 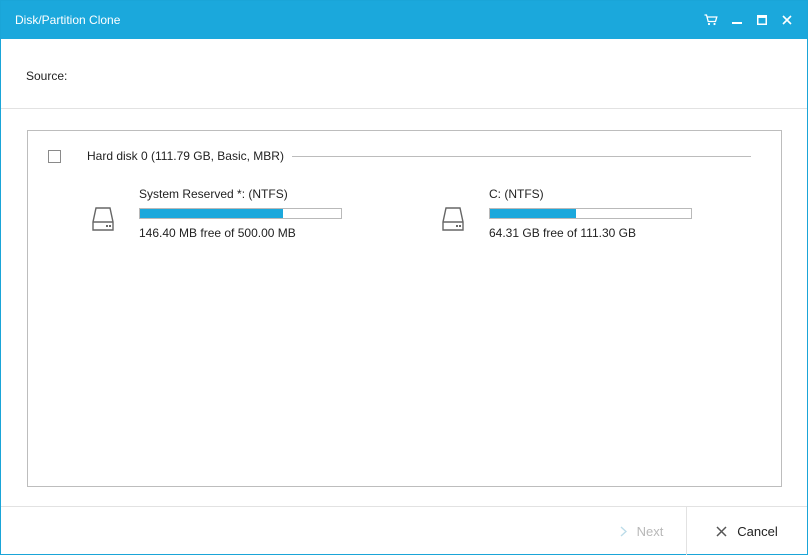 I want to click on maximize-icon, so click(x=762, y=20).